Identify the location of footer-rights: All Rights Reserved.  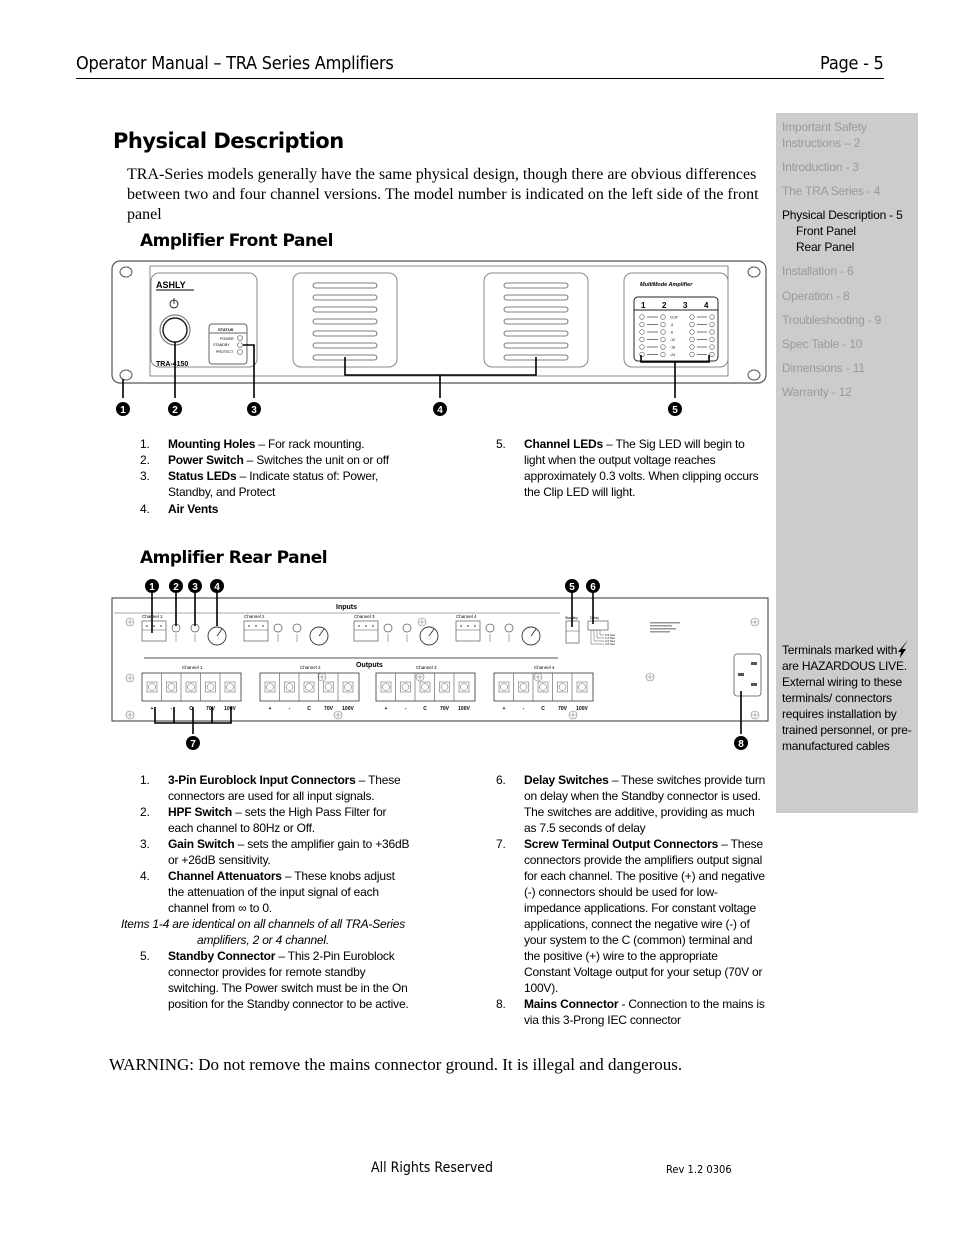
(432, 1168).